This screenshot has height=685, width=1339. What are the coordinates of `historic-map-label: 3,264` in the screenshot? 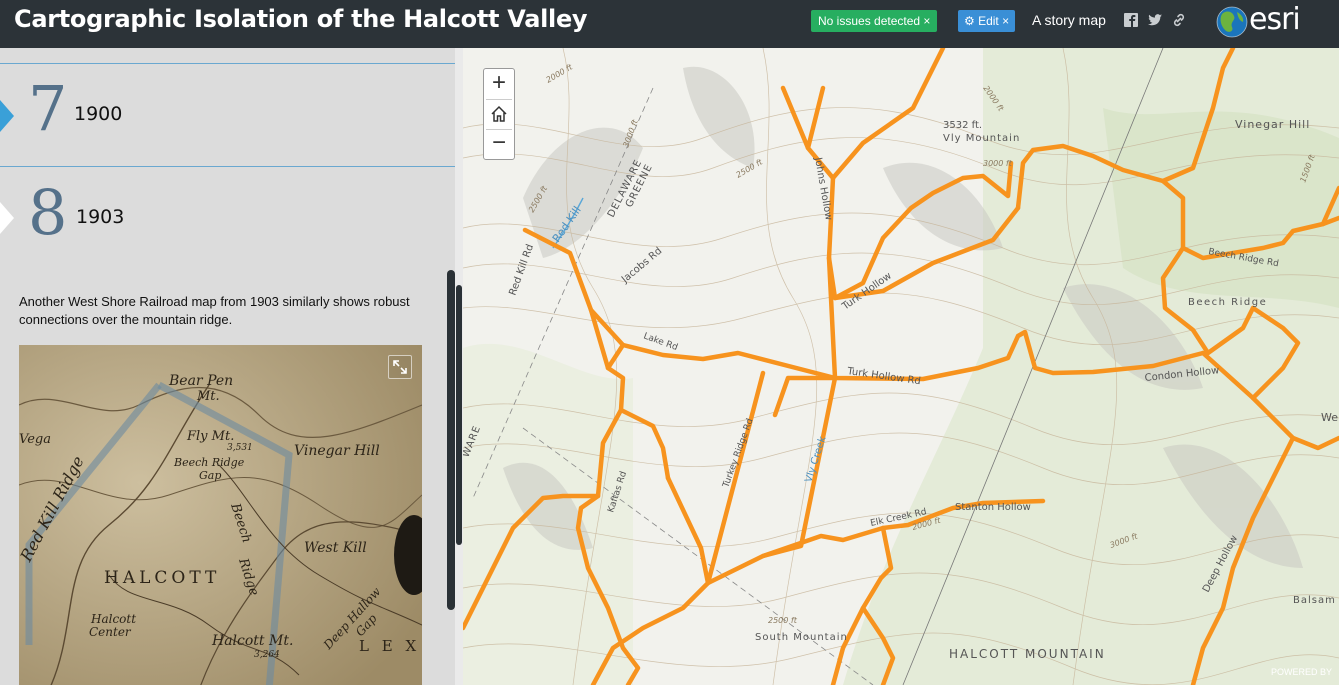 It's located at (267, 655).